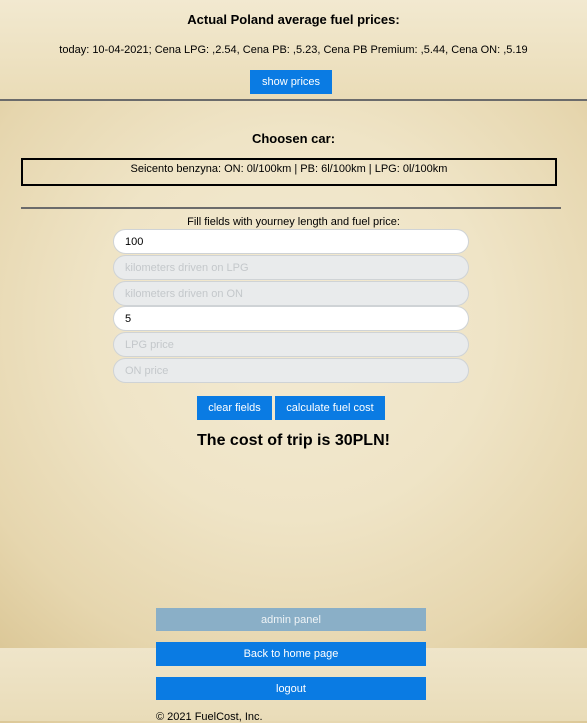  What do you see at coordinates (291, 267) in the screenshot?
I see `km-lpg-input` at bounding box center [291, 267].